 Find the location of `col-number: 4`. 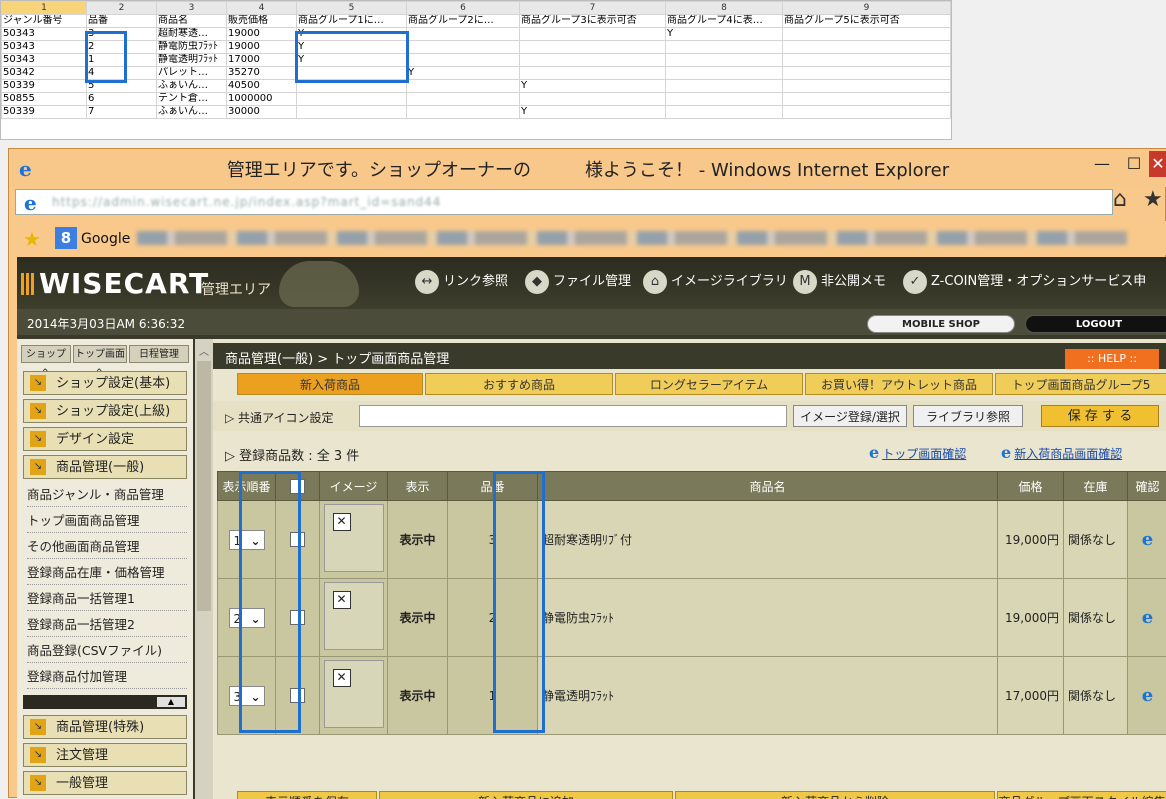

col-number: 4 is located at coordinates (262, 8).